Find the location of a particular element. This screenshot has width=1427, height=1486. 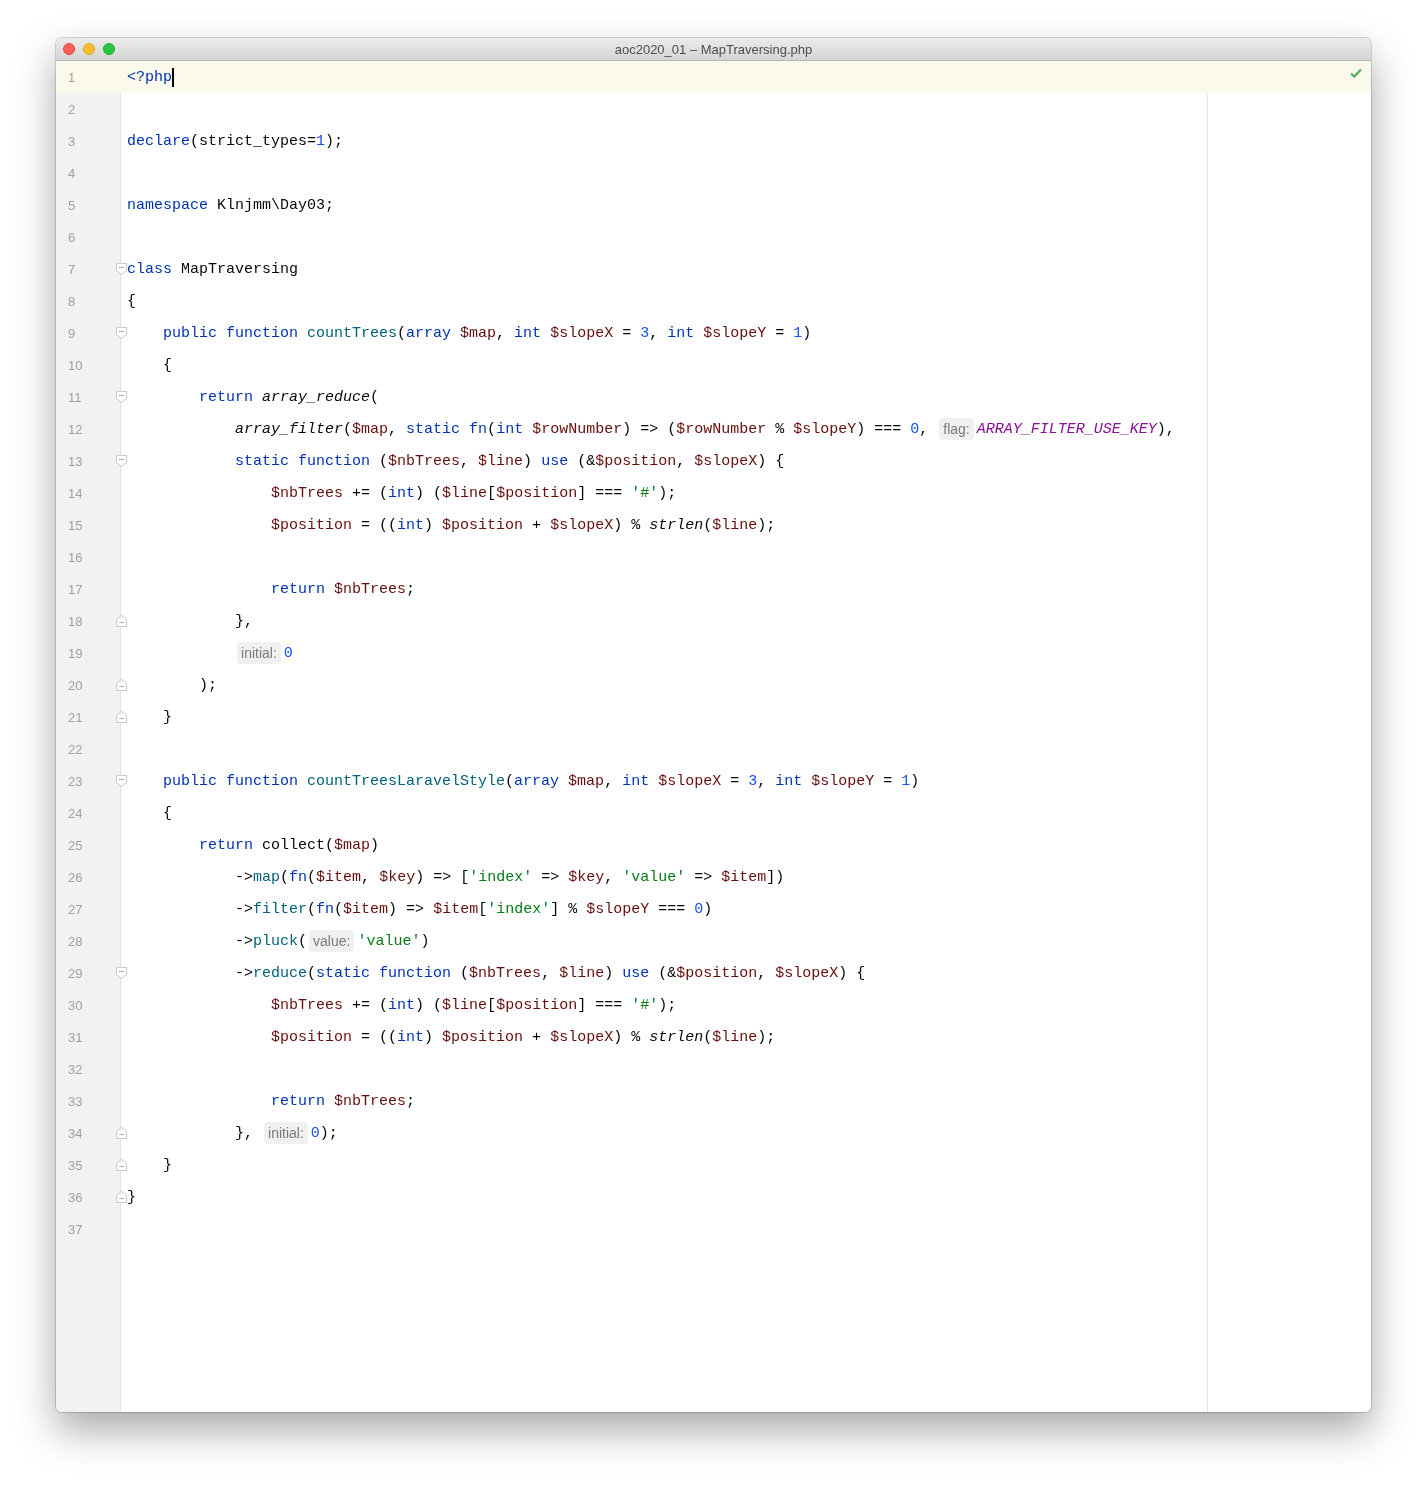

code-text: static function ($nbTrees, $line) use (&$position, $slopeX) { is located at coordinates (509, 461).